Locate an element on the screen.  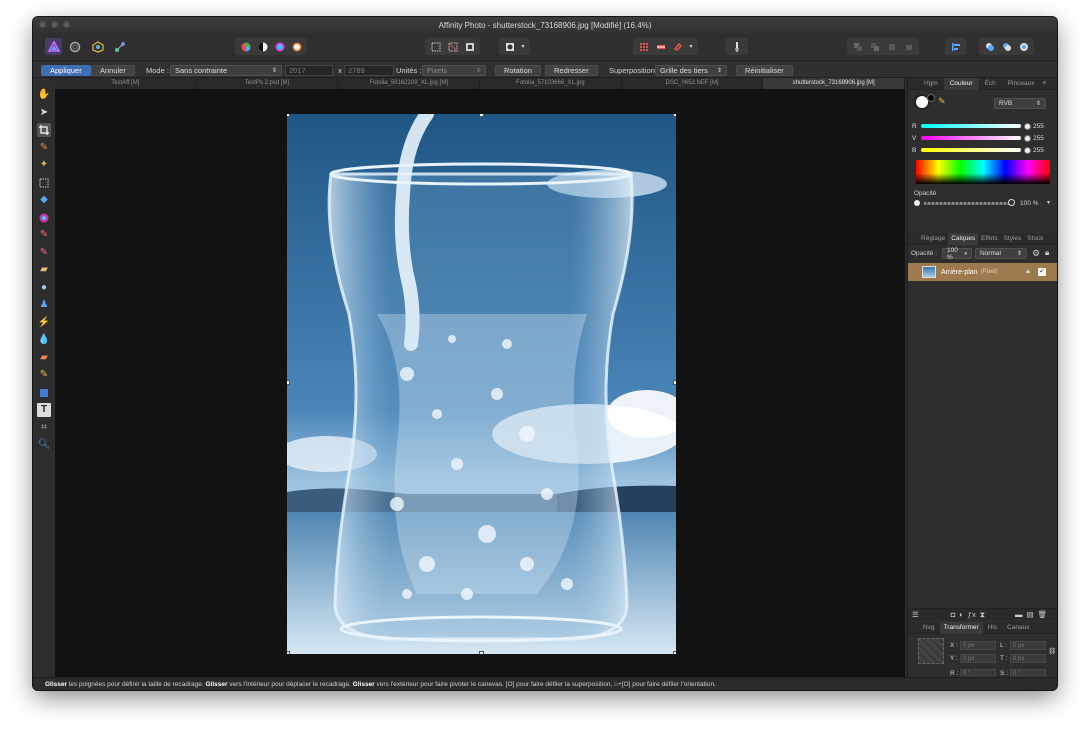
layer-row: Arrière-plan (Pixel) 🔒︎ ✓ is located at coordinates (982, 272).